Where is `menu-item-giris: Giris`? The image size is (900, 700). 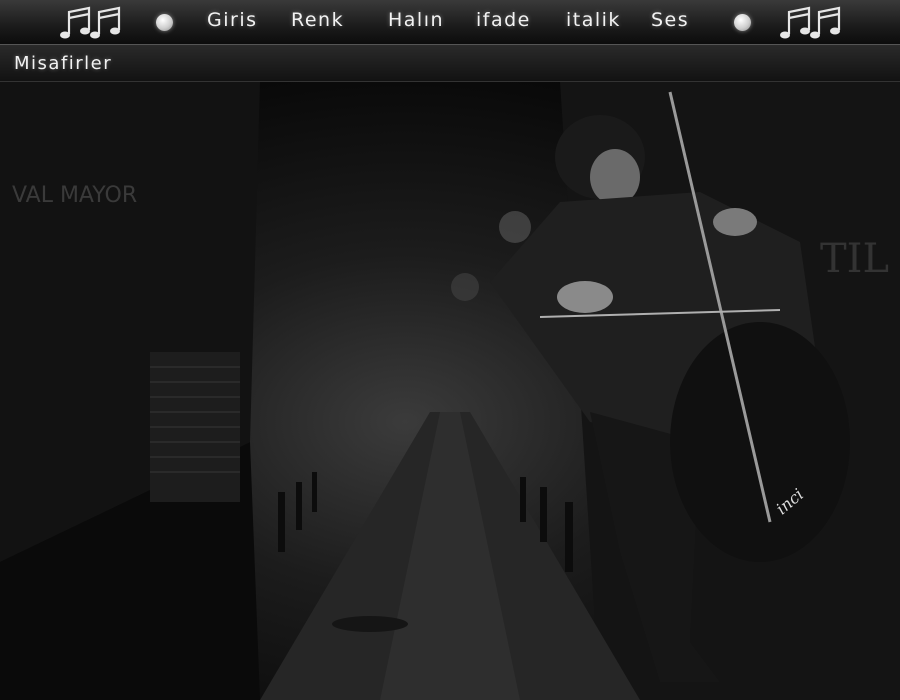
menu-item-giris: Giris is located at coordinates (232, 20).